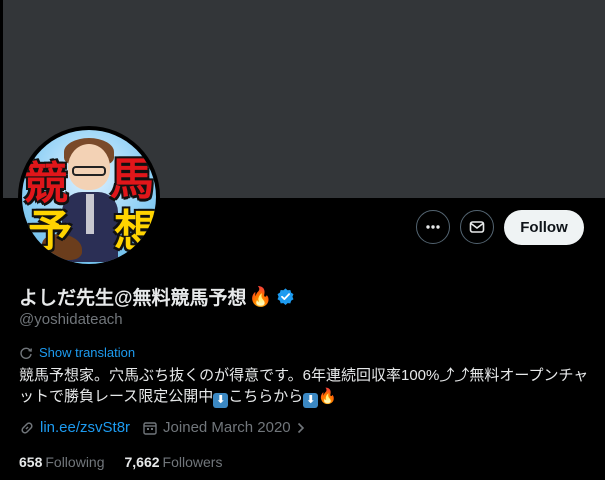 This screenshot has height=480, width=605. What do you see at coordinates (50, 231) in the screenshot?
I see `avatar-text-3: 予` at bounding box center [50, 231].